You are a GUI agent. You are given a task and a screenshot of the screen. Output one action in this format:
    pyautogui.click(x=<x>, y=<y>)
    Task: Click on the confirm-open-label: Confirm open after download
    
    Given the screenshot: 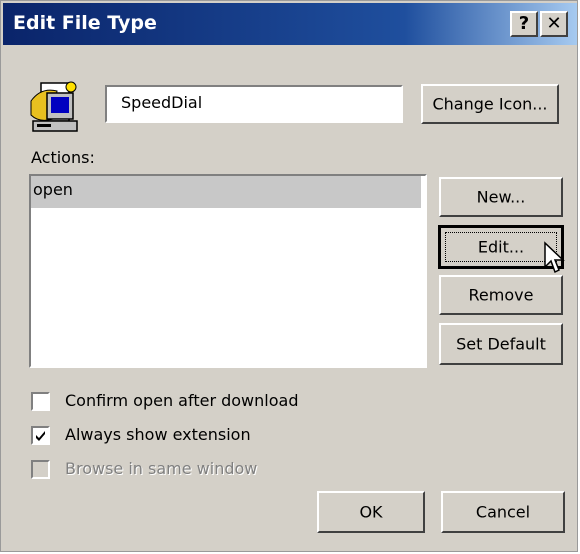 What is the action you would take?
    pyautogui.click(x=182, y=400)
    